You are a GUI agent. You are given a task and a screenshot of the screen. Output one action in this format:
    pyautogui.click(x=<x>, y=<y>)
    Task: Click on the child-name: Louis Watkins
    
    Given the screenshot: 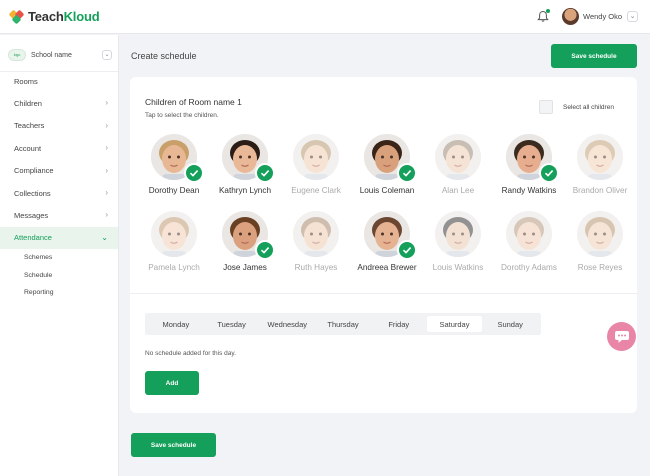 What is the action you would take?
    pyautogui.click(x=458, y=267)
    